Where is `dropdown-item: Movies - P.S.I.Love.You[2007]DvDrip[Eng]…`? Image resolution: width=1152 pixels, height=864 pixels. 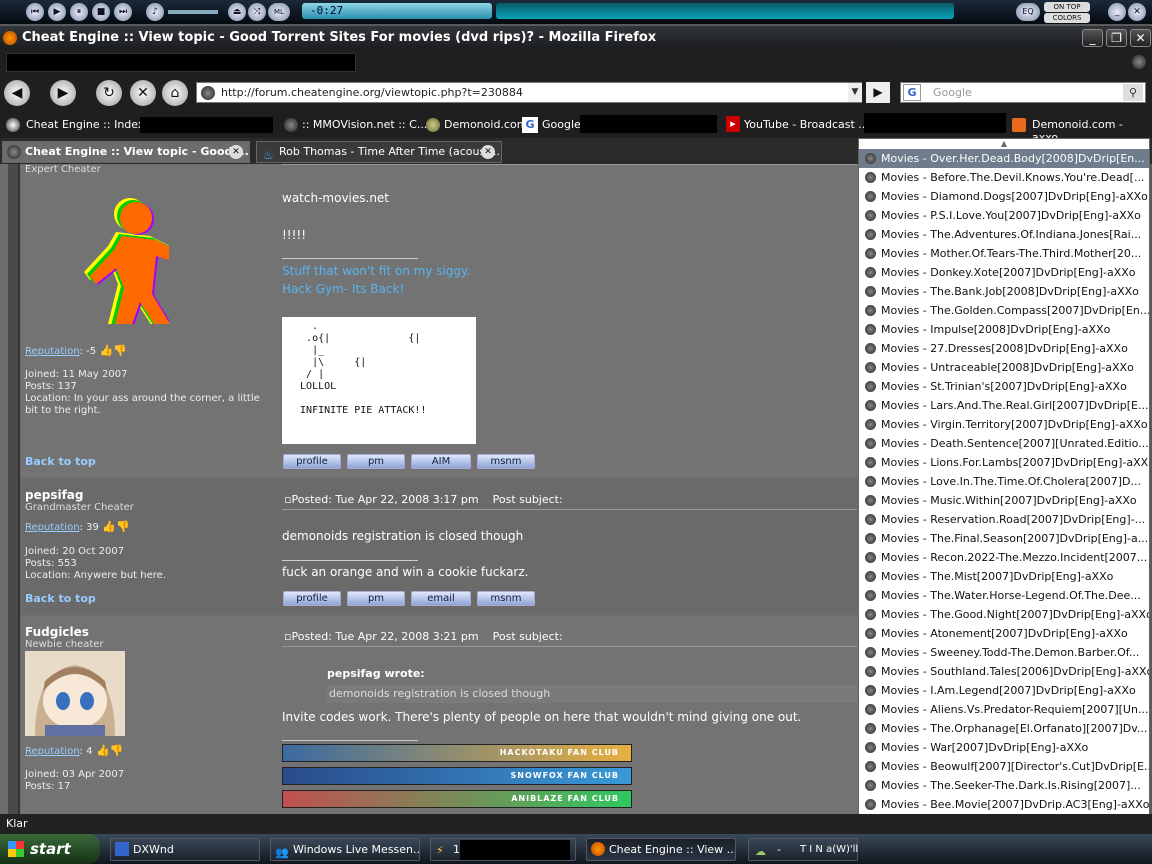
dropdown-item: Movies - P.S.I.Love.You[2007]DvDrip[Eng]… is located at coordinates (1004, 215).